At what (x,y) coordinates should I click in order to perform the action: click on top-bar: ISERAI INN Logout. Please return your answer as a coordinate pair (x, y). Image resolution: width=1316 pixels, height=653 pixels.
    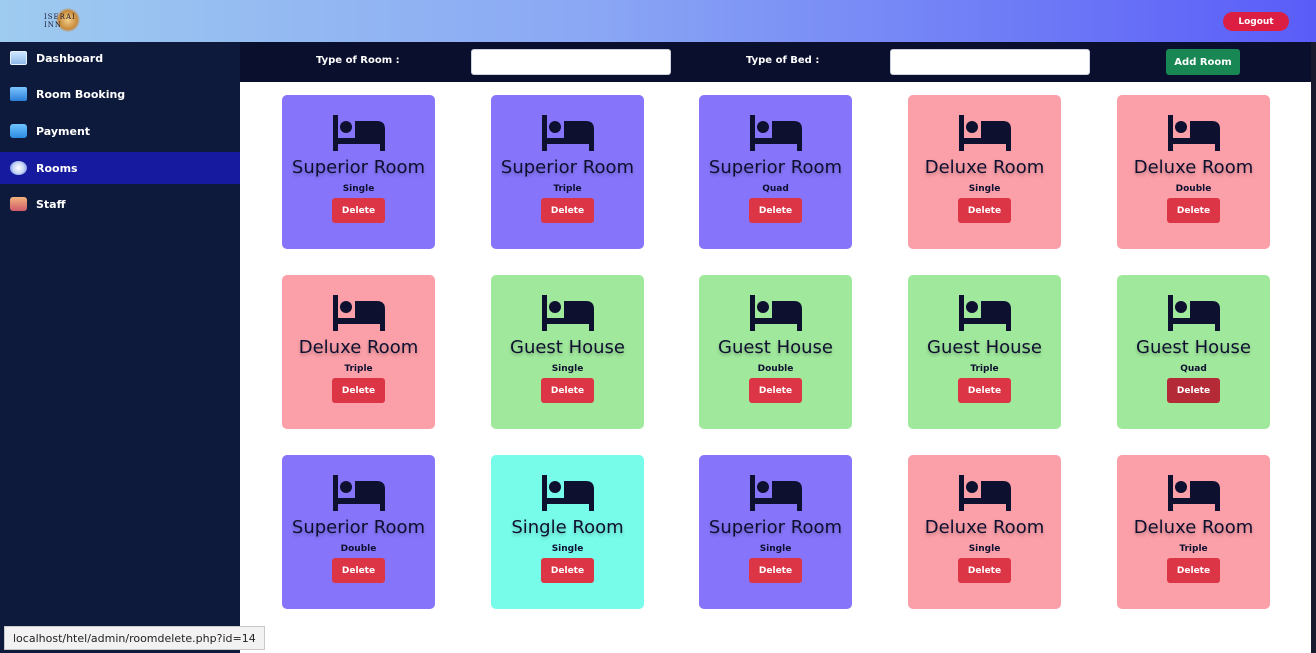
    Looking at the image, I should click on (658, 21).